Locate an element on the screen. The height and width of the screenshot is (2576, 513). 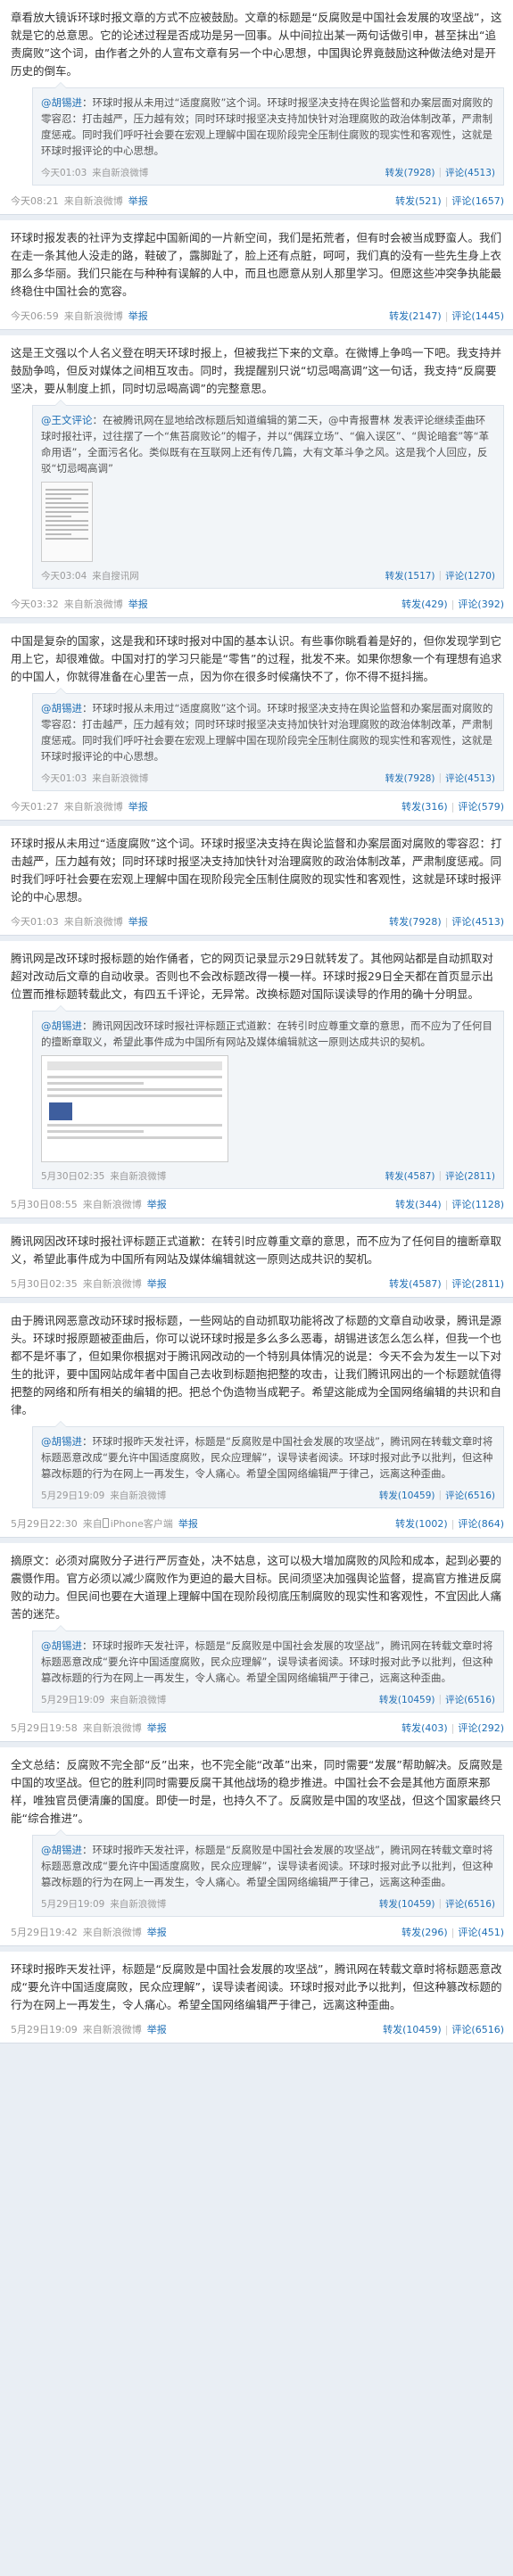
comment-link: 评论(1445) is located at coordinates (477, 316).